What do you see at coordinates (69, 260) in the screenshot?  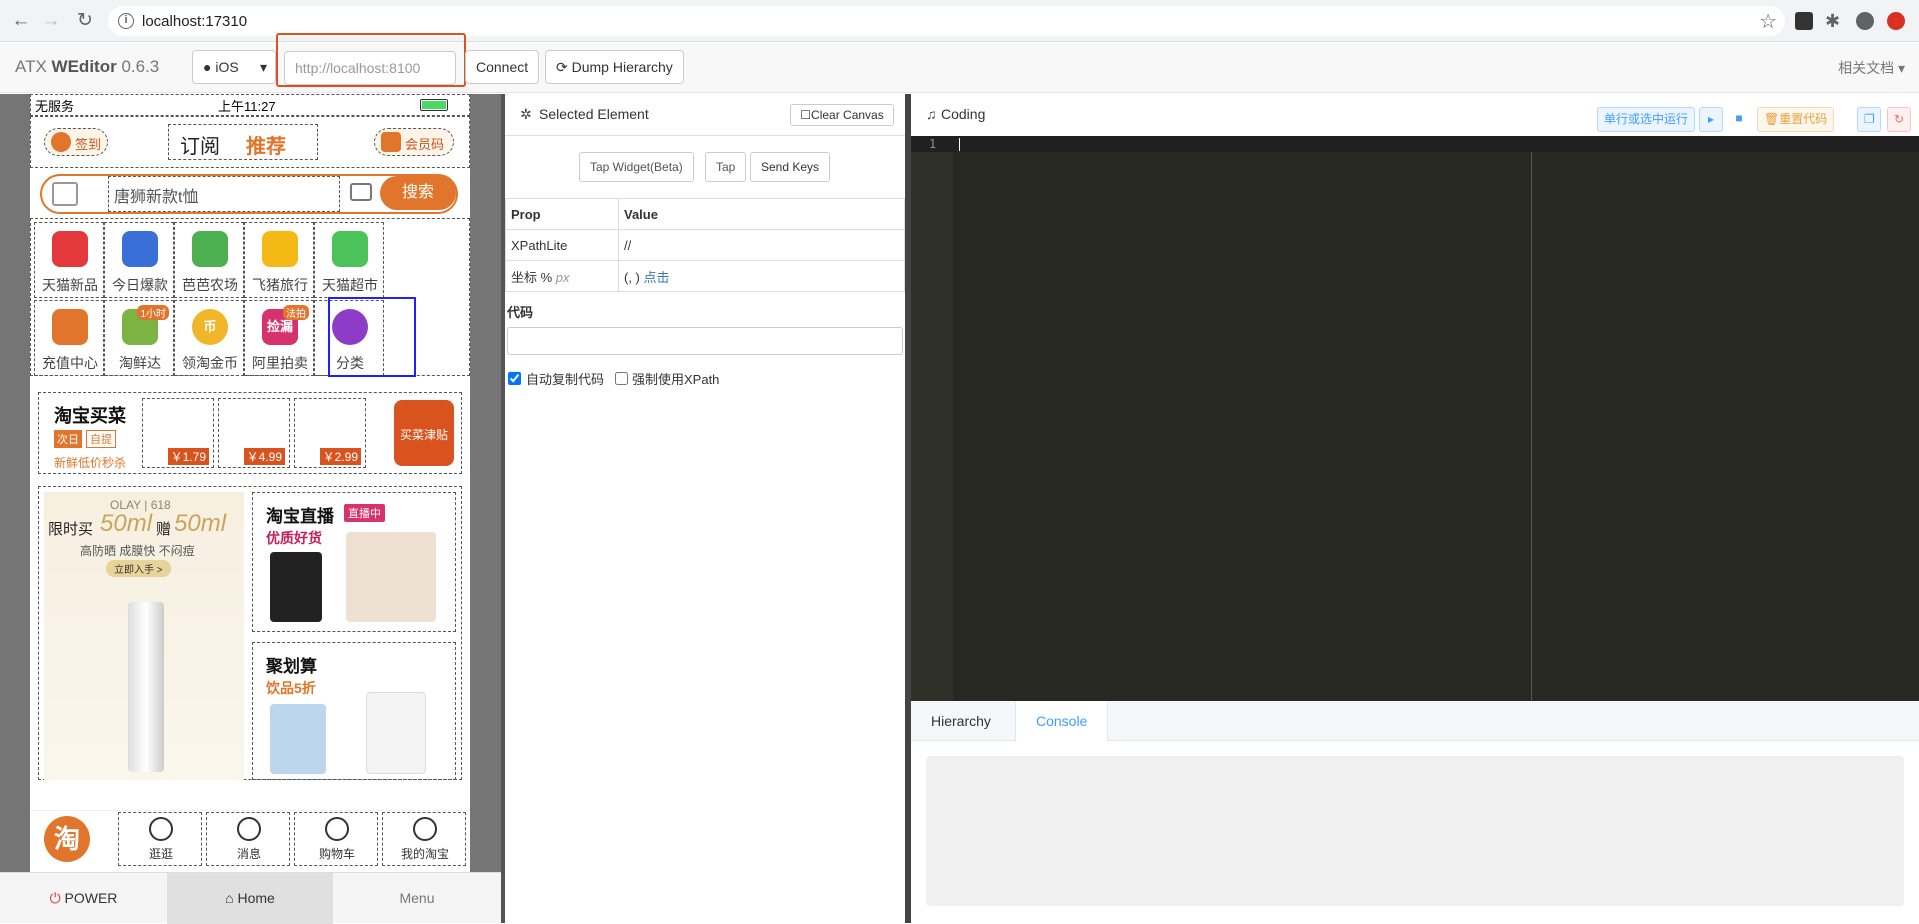 I see `grid-item: 天猫新品` at bounding box center [69, 260].